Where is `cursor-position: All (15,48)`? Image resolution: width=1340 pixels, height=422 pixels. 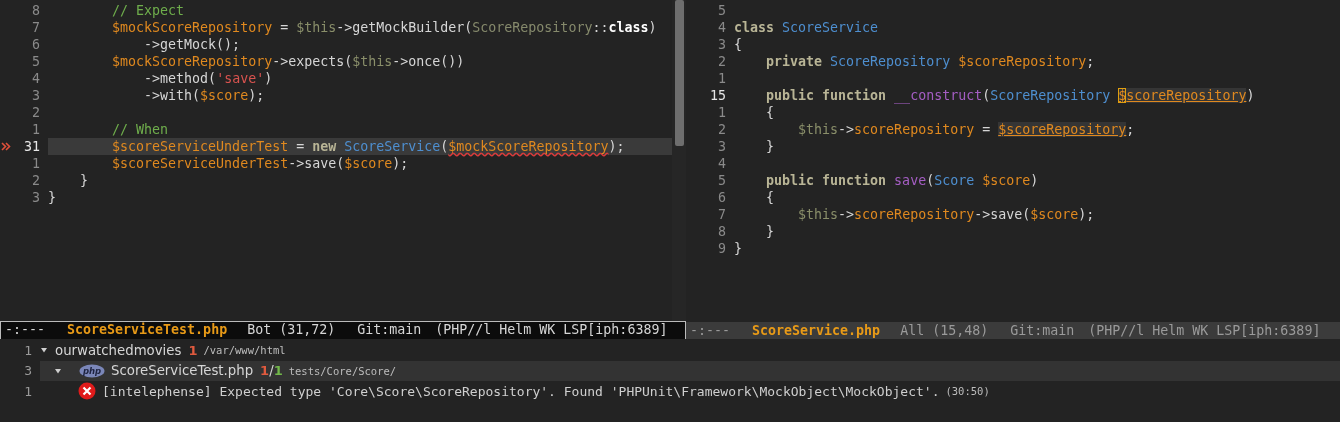
cursor-position: All (15,48) is located at coordinates (944, 330).